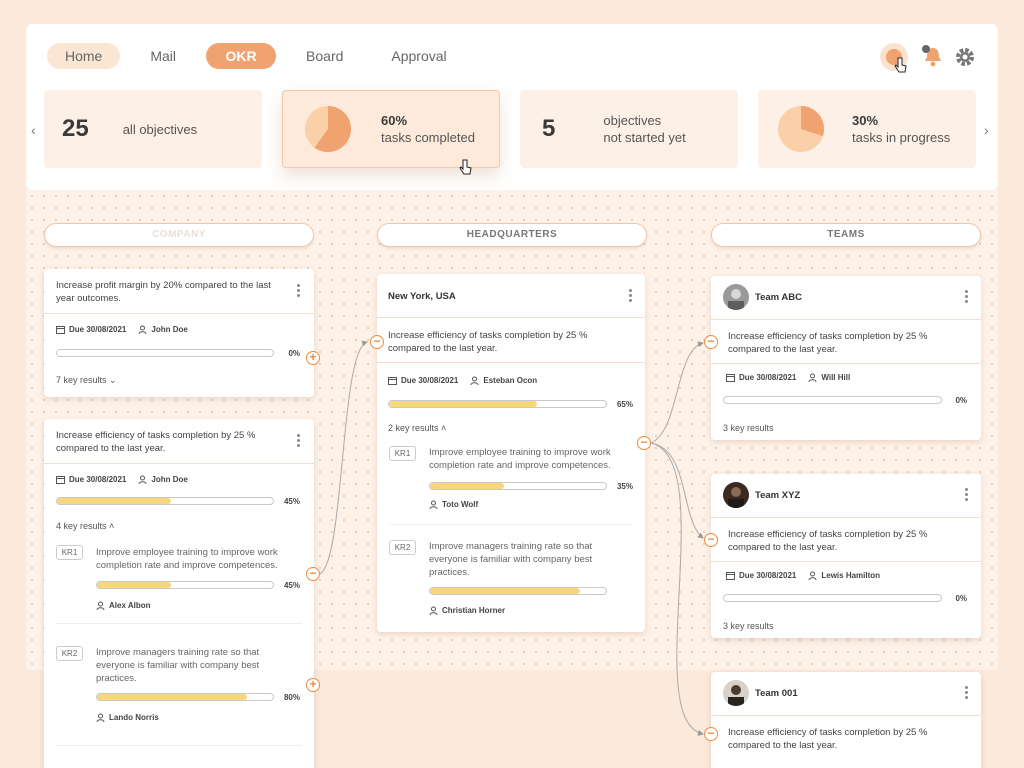 The height and width of the screenshot is (768, 1024). Describe the element at coordinates (422, 296) in the screenshot. I see `location-title: New York, USA` at that location.